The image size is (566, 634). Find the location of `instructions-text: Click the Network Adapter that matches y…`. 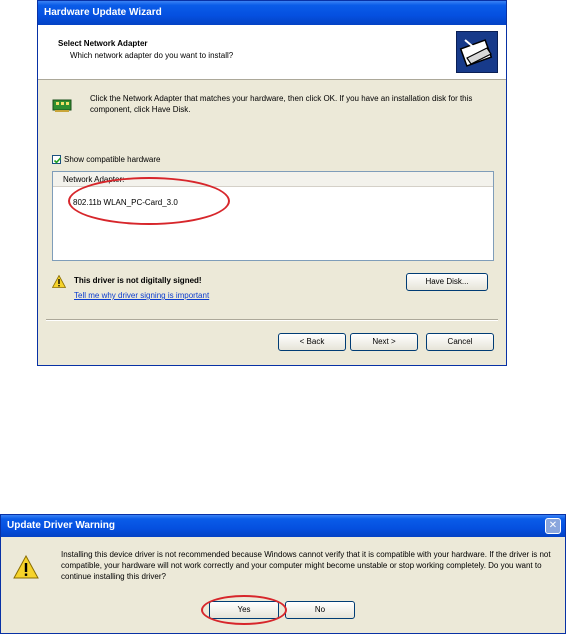

instructions-text: Click the Network Adapter that matches y… is located at coordinates (281, 104).